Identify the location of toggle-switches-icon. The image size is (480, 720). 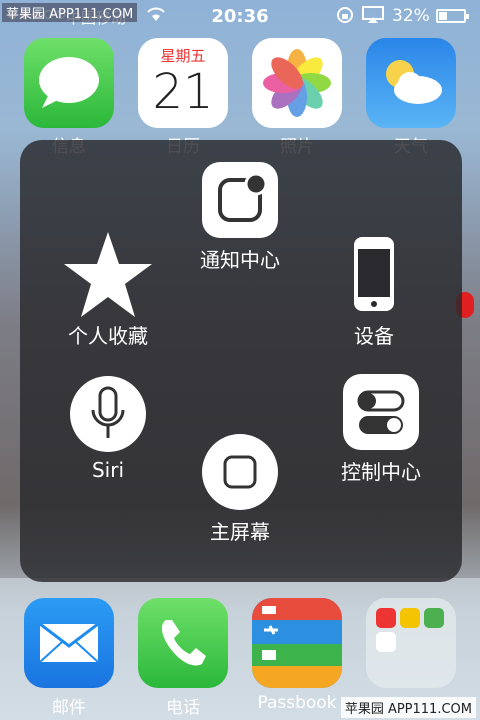
(381, 412).